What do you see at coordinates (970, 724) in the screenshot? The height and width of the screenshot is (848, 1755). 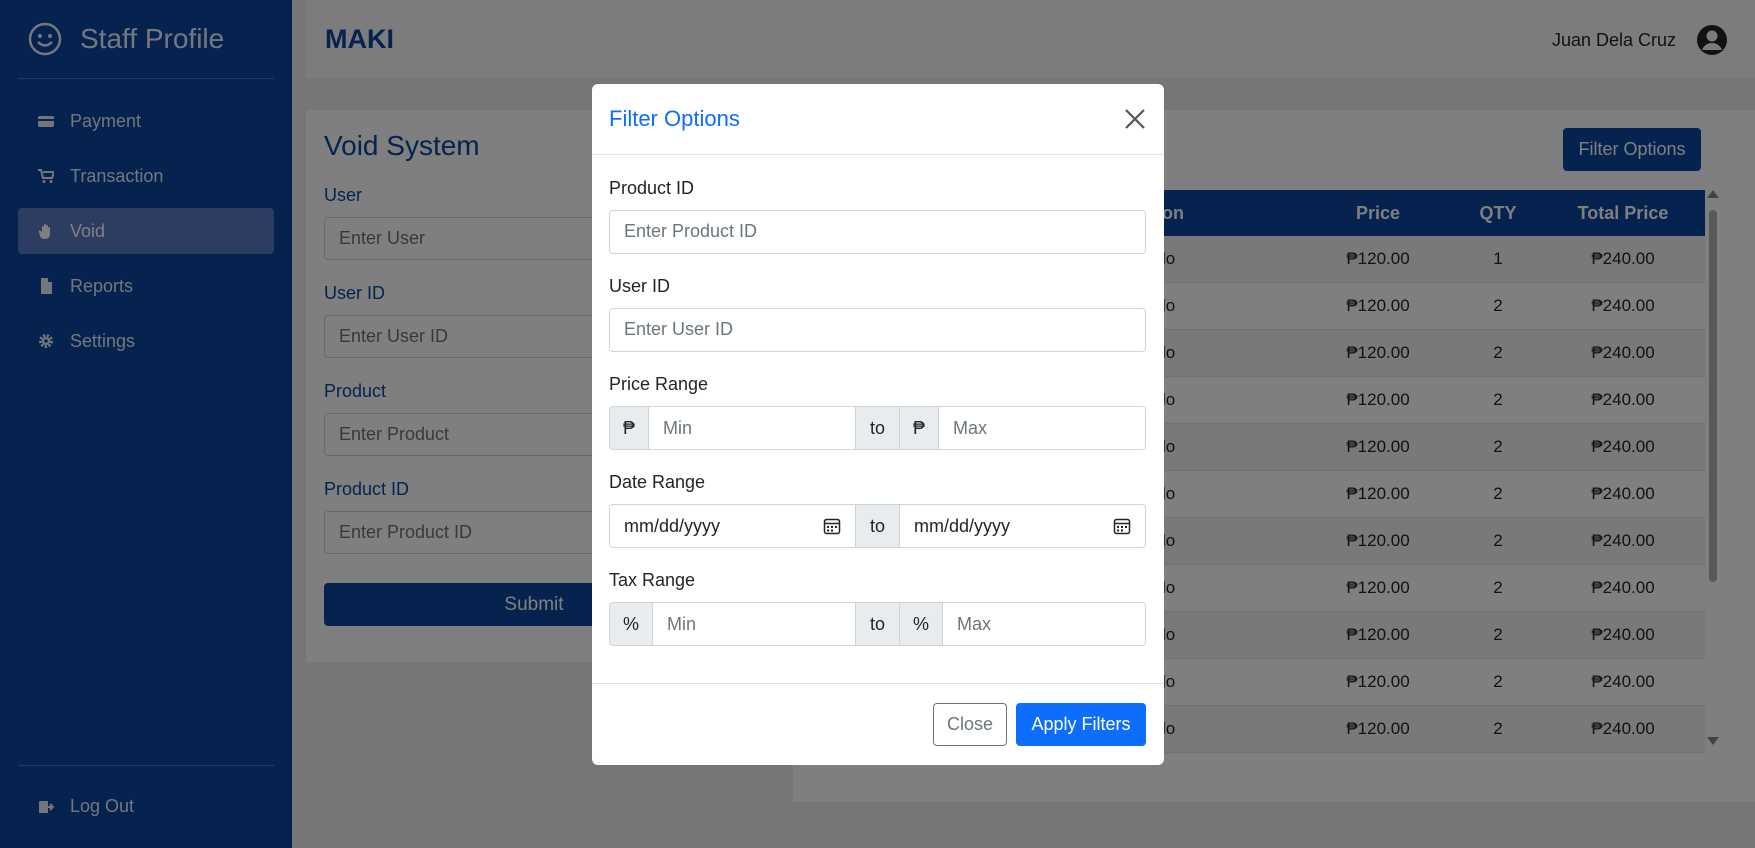 I see `close-button: Close` at bounding box center [970, 724].